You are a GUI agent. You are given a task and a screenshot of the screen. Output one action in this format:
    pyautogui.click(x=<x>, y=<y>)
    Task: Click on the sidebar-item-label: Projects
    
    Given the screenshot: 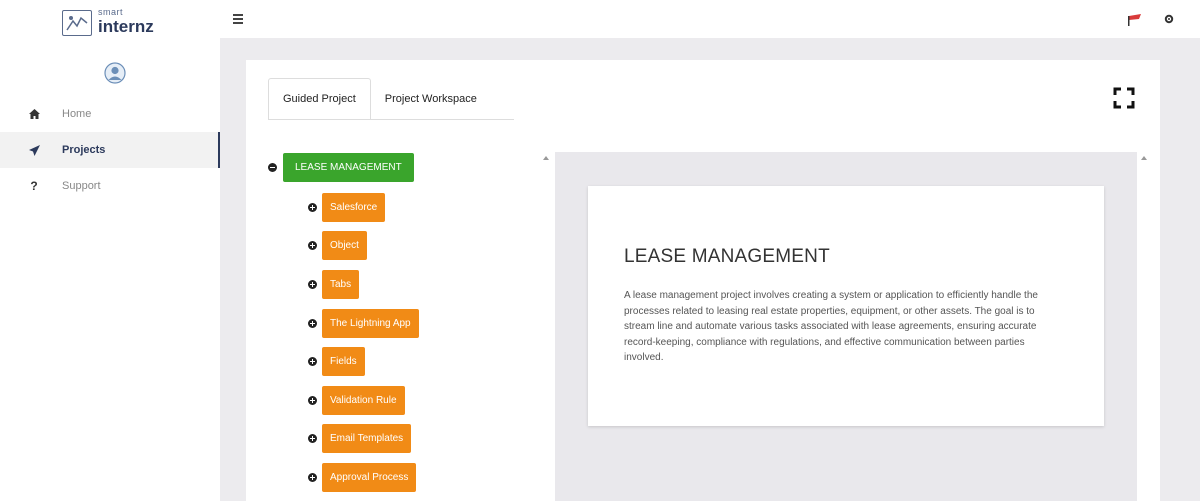 What is the action you would take?
    pyautogui.click(x=84, y=150)
    